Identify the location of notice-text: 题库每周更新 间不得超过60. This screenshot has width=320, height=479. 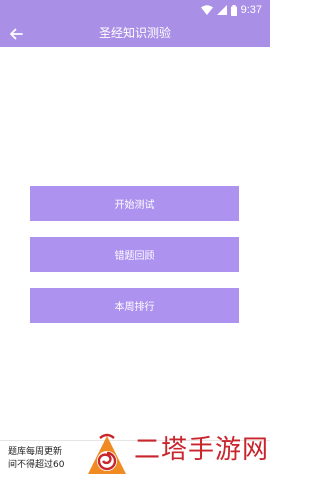
(40, 460).